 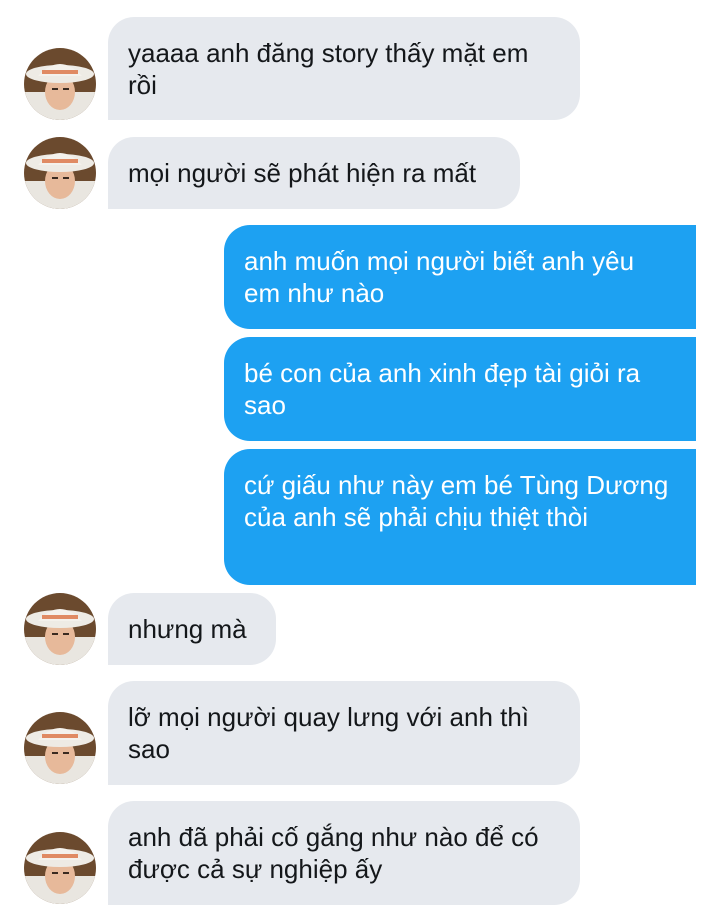 I want to click on message-bubble-outgoing: bé con của anh xinh đẹp tài giỏi ra sao, so click(x=460, y=389).